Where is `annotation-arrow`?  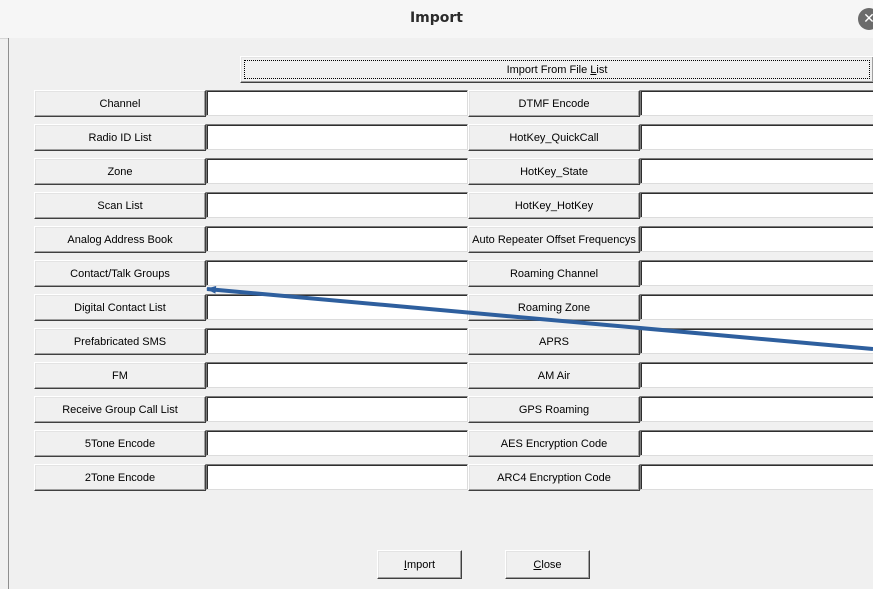 annotation-arrow is located at coordinates (539, 318).